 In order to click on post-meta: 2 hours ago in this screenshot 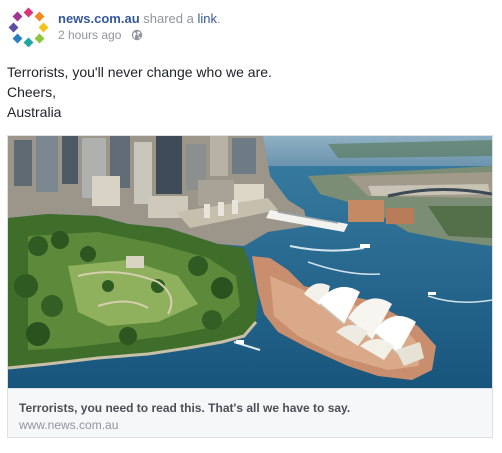, I will do `click(100, 36)`.